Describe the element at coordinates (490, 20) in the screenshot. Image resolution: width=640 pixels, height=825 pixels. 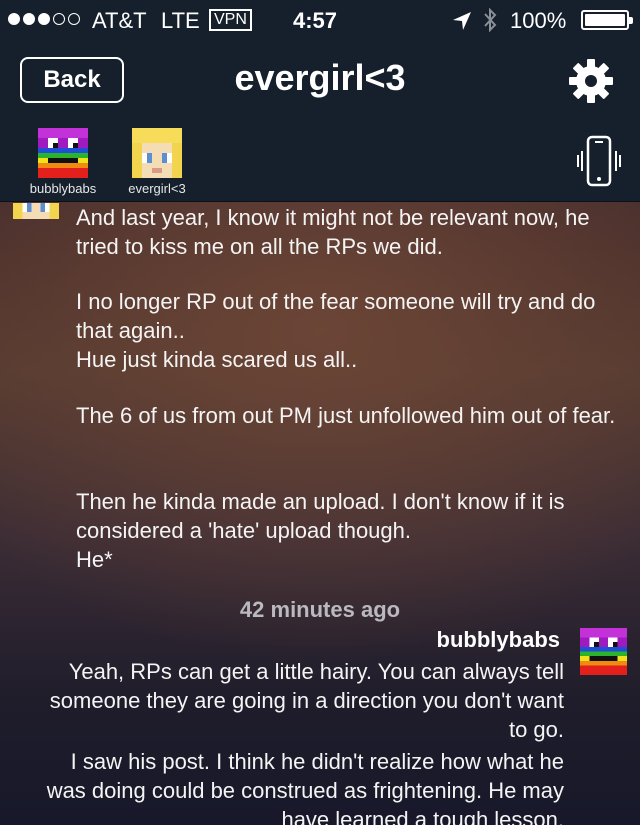
I see `bluetooth-icon` at that location.